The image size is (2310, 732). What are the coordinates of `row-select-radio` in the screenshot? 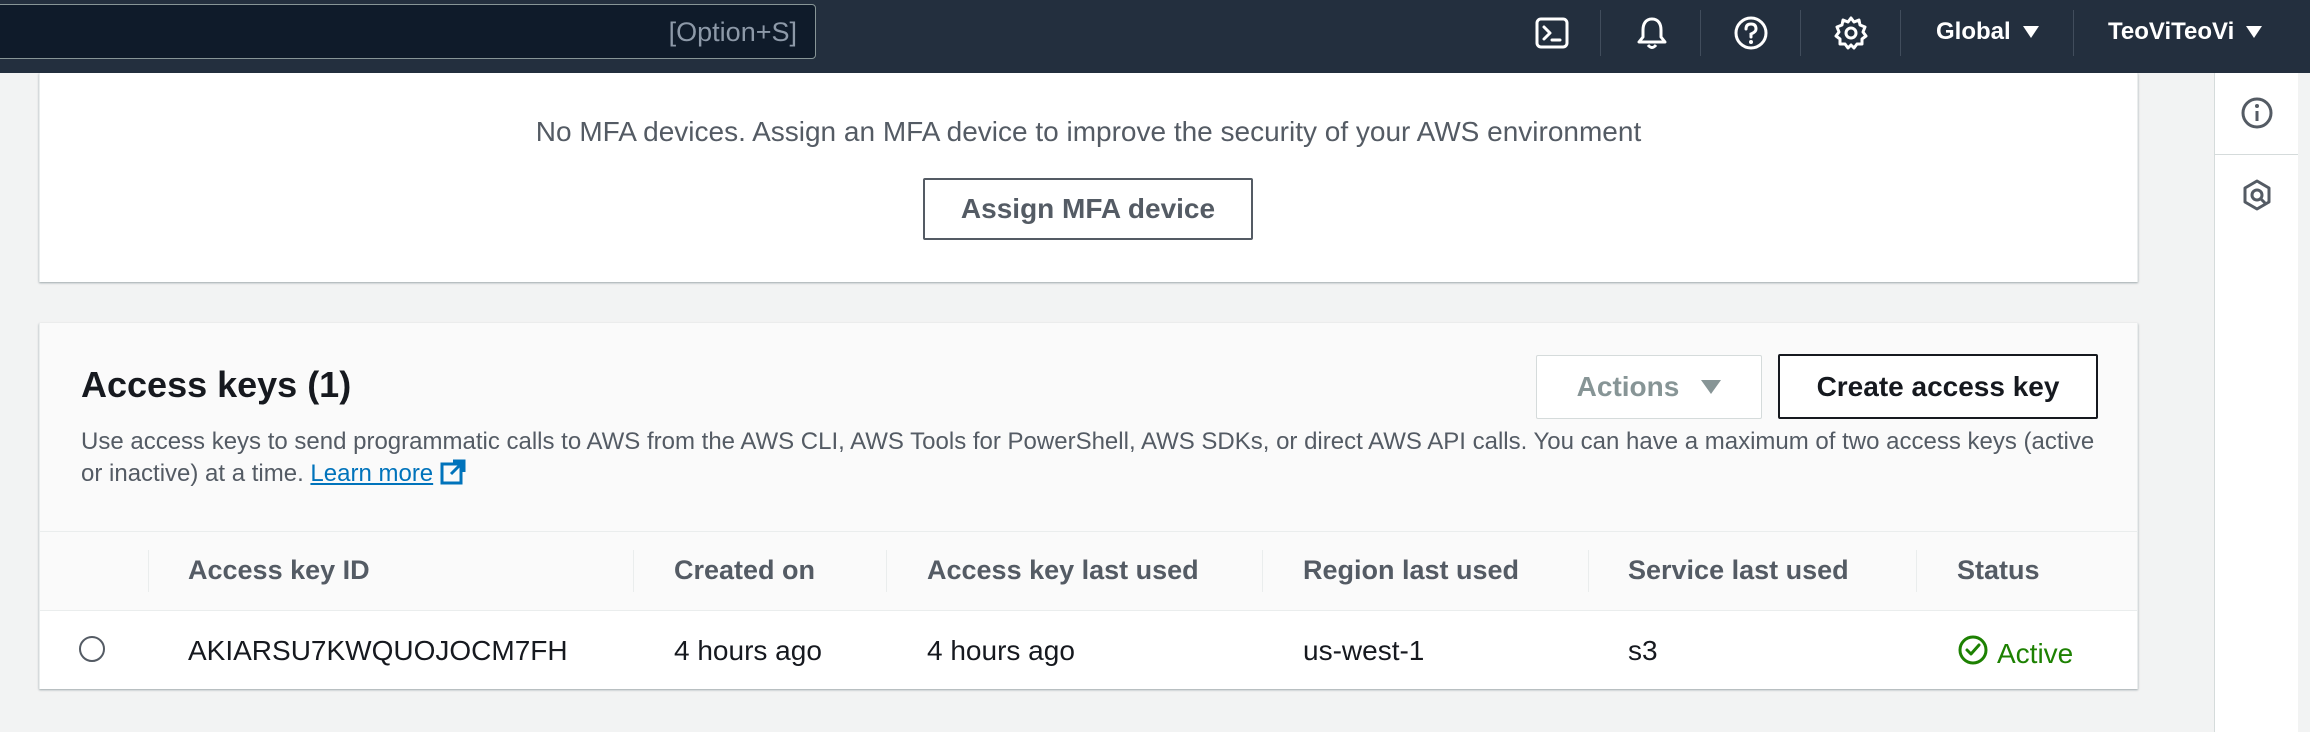 It's located at (92, 649).